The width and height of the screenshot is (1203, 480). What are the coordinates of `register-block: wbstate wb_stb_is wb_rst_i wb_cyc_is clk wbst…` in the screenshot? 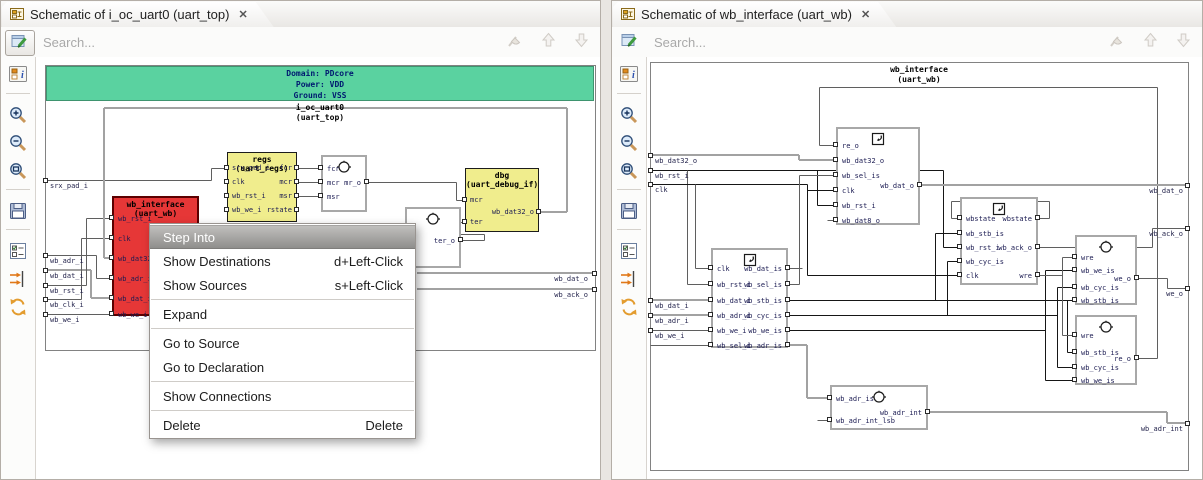 It's located at (999, 241).